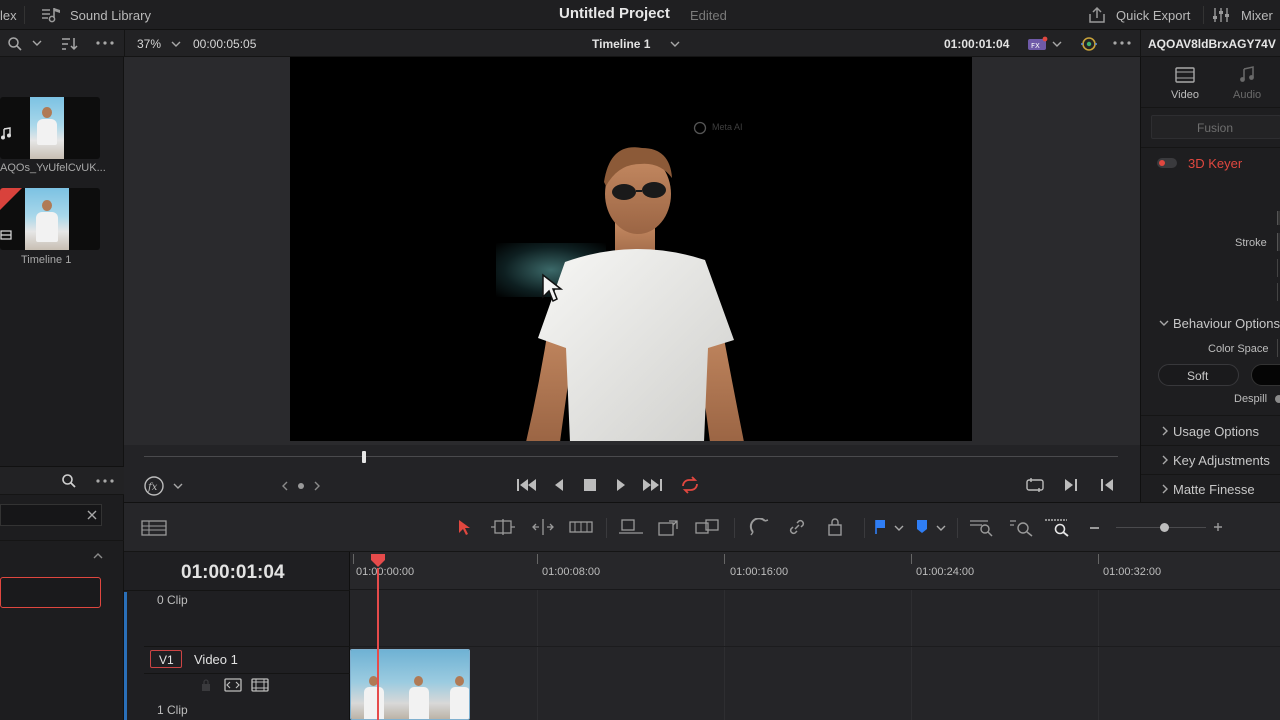  I want to click on search-input, so click(51, 515).